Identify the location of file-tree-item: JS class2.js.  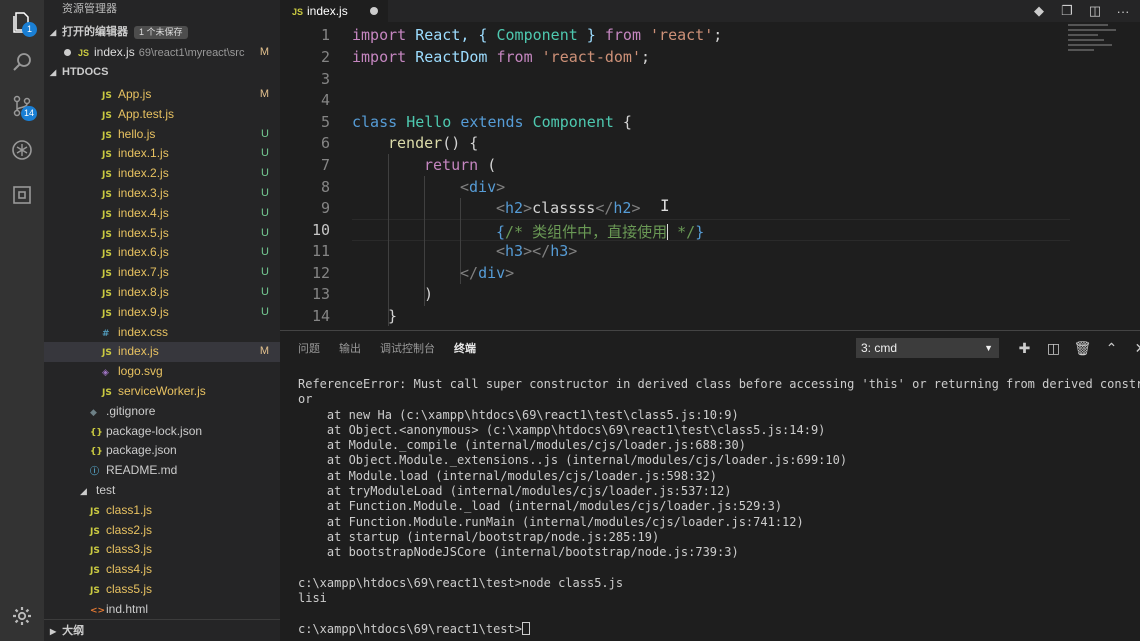
(162, 531).